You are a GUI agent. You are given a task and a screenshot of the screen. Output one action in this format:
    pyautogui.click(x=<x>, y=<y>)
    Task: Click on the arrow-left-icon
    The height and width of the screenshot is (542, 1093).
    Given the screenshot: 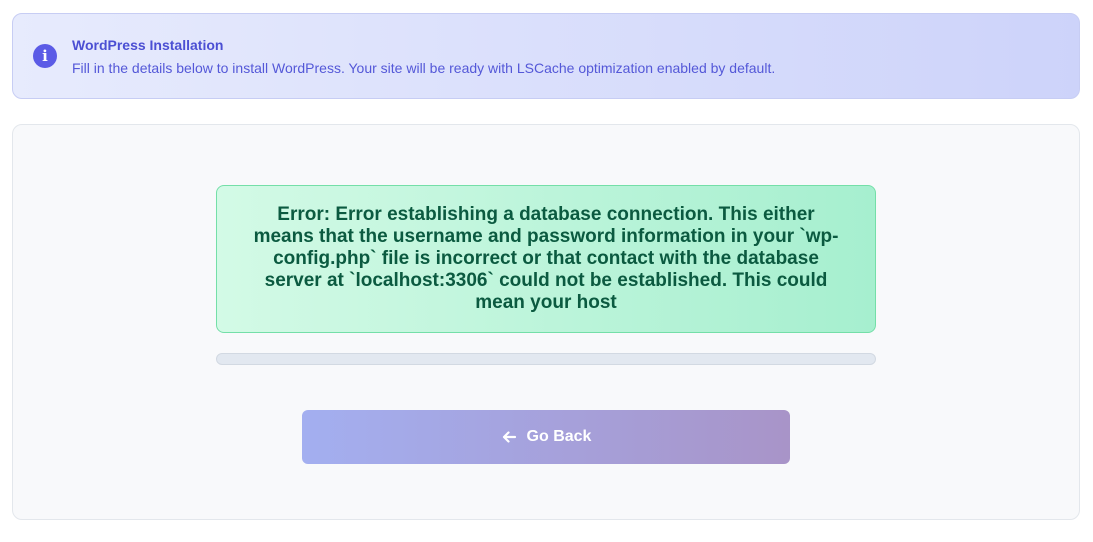 What is the action you would take?
    pyautogui.click(x=509, y=437)
    